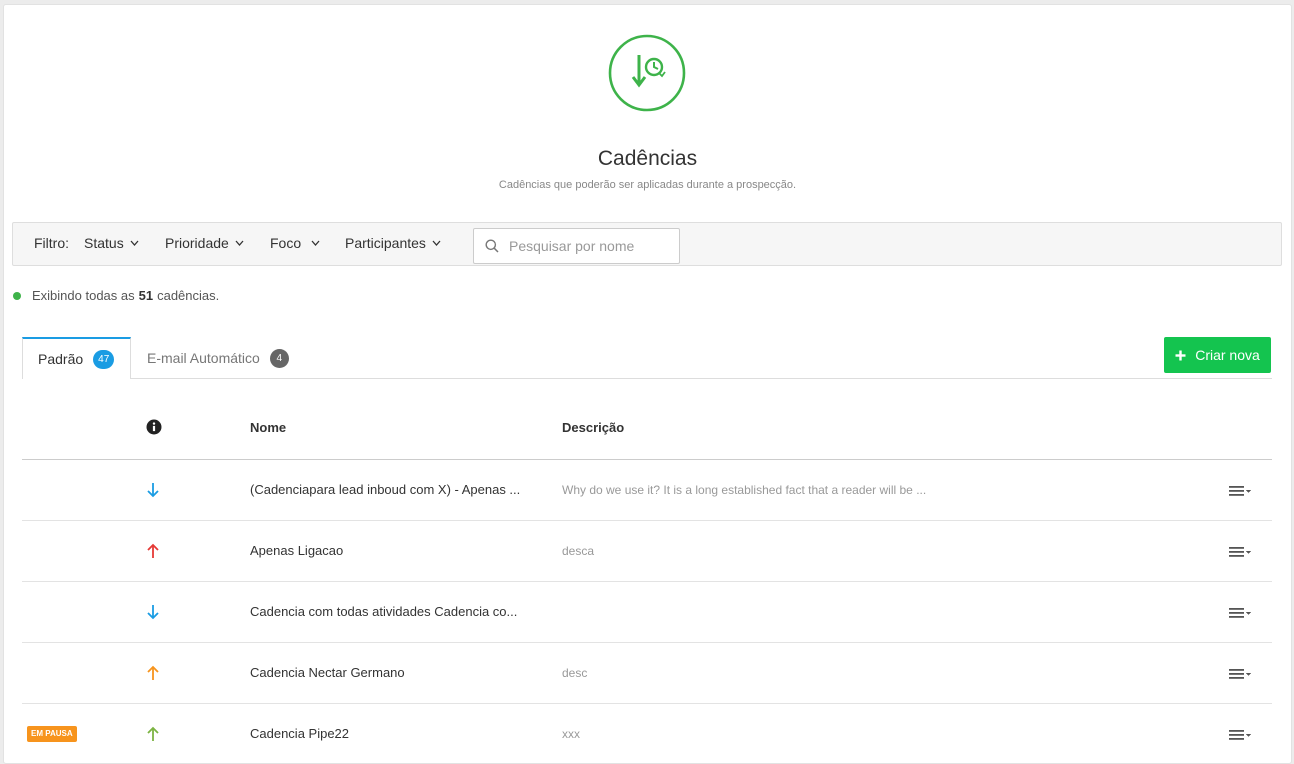 This screenshot has width=1294, height=764. Describe the element at coordinates (61, 359) in the screenshot. I see `tab-padrao-label: Padrão` at that location.